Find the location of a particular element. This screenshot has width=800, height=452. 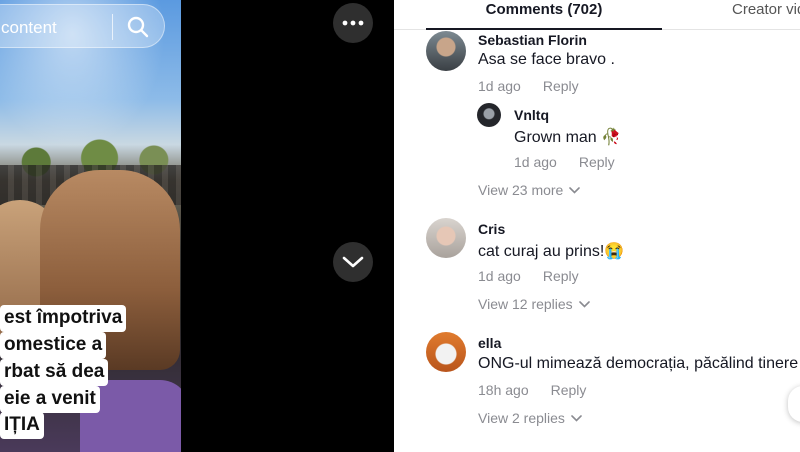

comment-username: Cris is located at coordinates (491, 229).